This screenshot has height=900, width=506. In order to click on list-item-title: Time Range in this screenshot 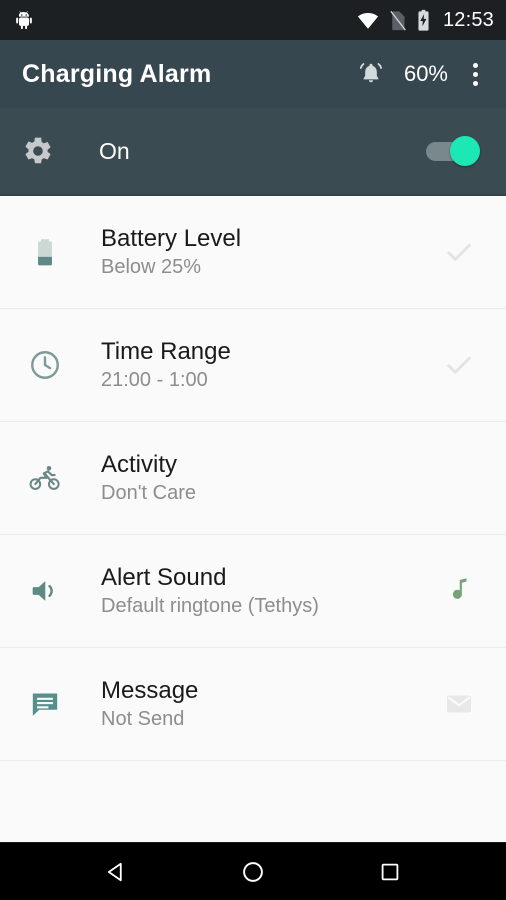, I will do `click(166, 351)`.